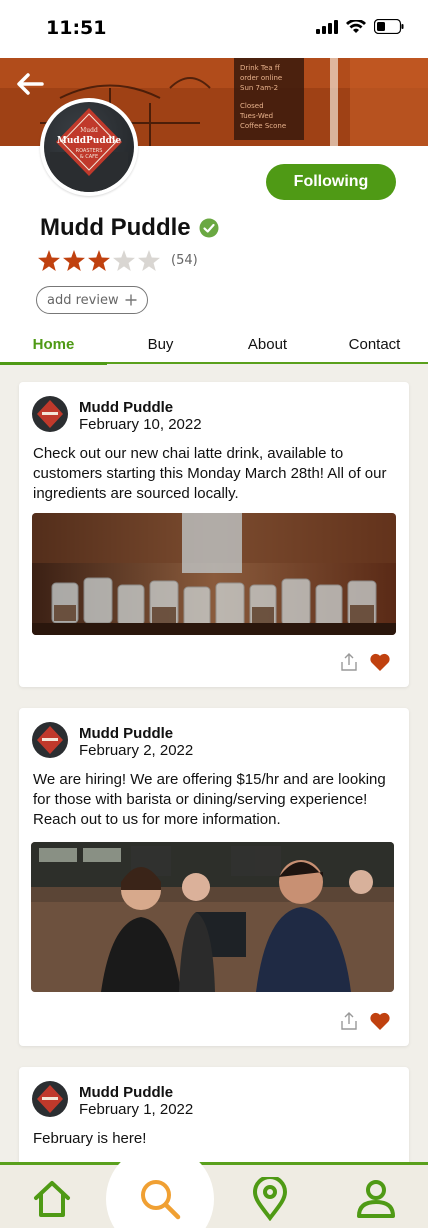  I want to click on search-icon, so click(161, 1200).